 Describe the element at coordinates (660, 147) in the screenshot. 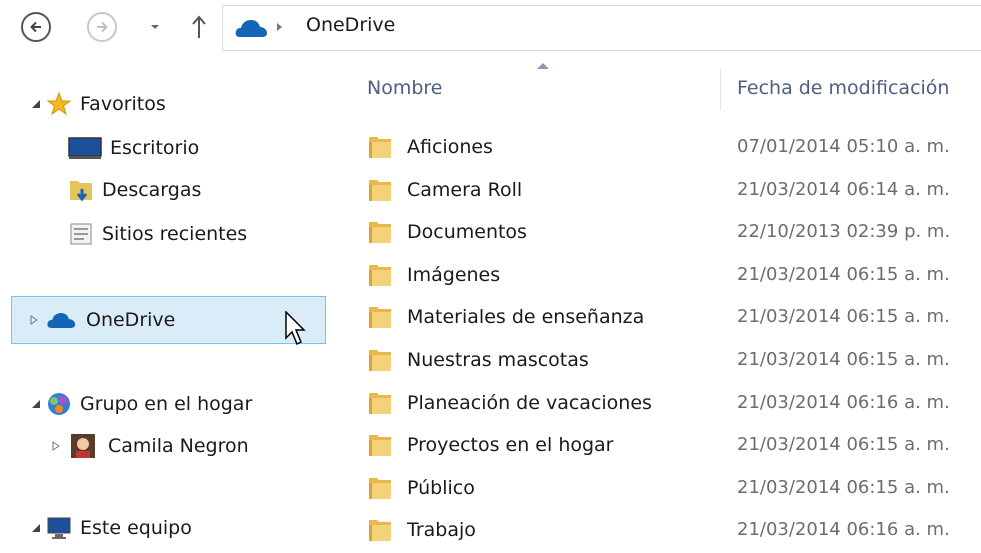

I see `file-row: Aficiones 07/01/2014 05:10 a. m.` at that location.